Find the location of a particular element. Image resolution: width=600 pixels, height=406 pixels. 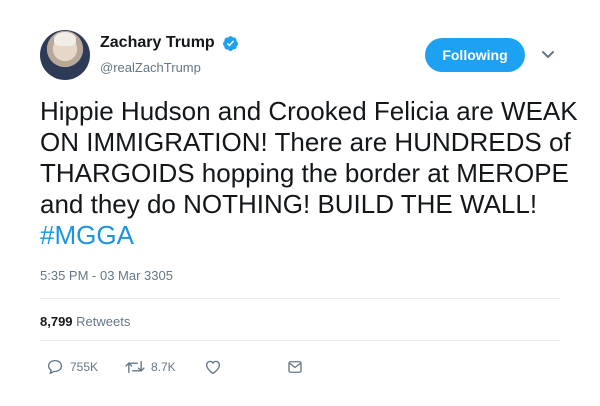

user-handle: @realZachTrump is located at coordinates (150, 67).